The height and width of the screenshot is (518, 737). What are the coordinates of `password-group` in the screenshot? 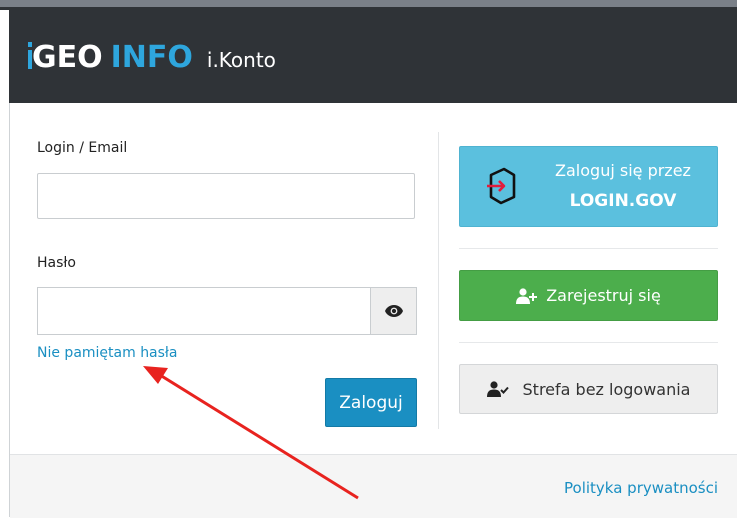 It's located at (227, 311).